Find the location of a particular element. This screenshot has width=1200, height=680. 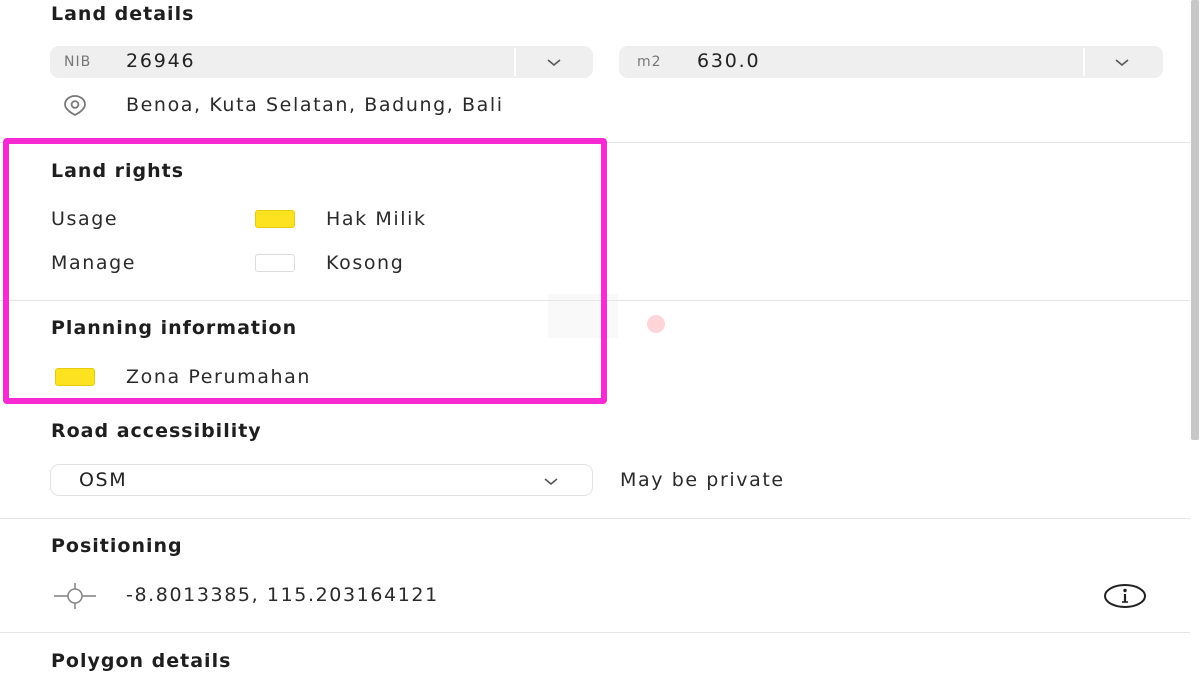

area-select: m2 630.0 is located at coordinates (891, 62).